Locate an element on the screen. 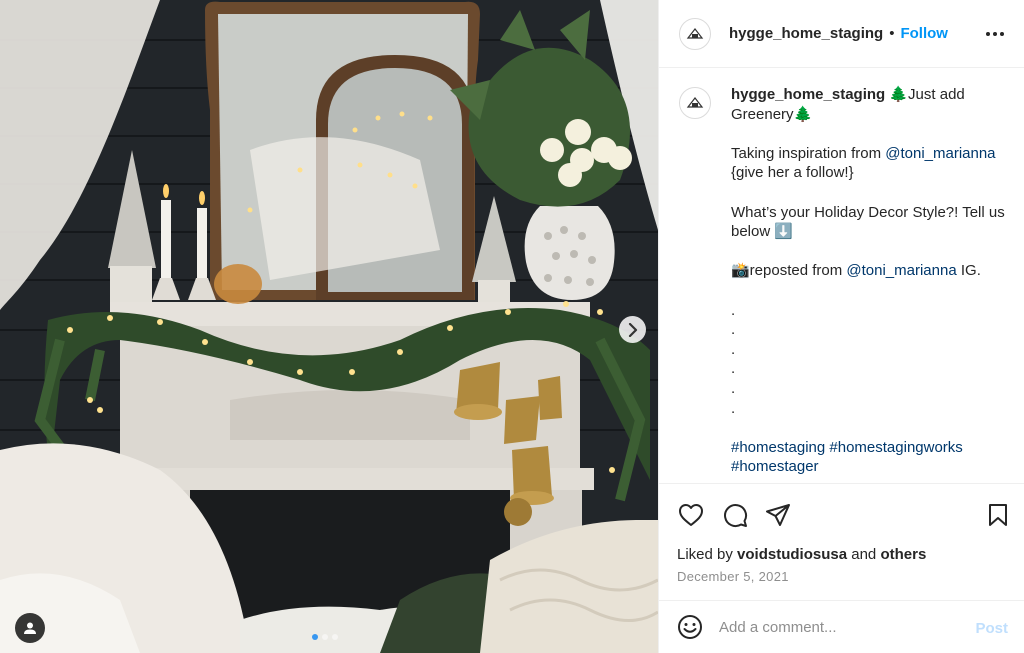 This screenshot has height=653, width=1024. caption-line-4-suffix: IG. is located at coordinates (968, 271).